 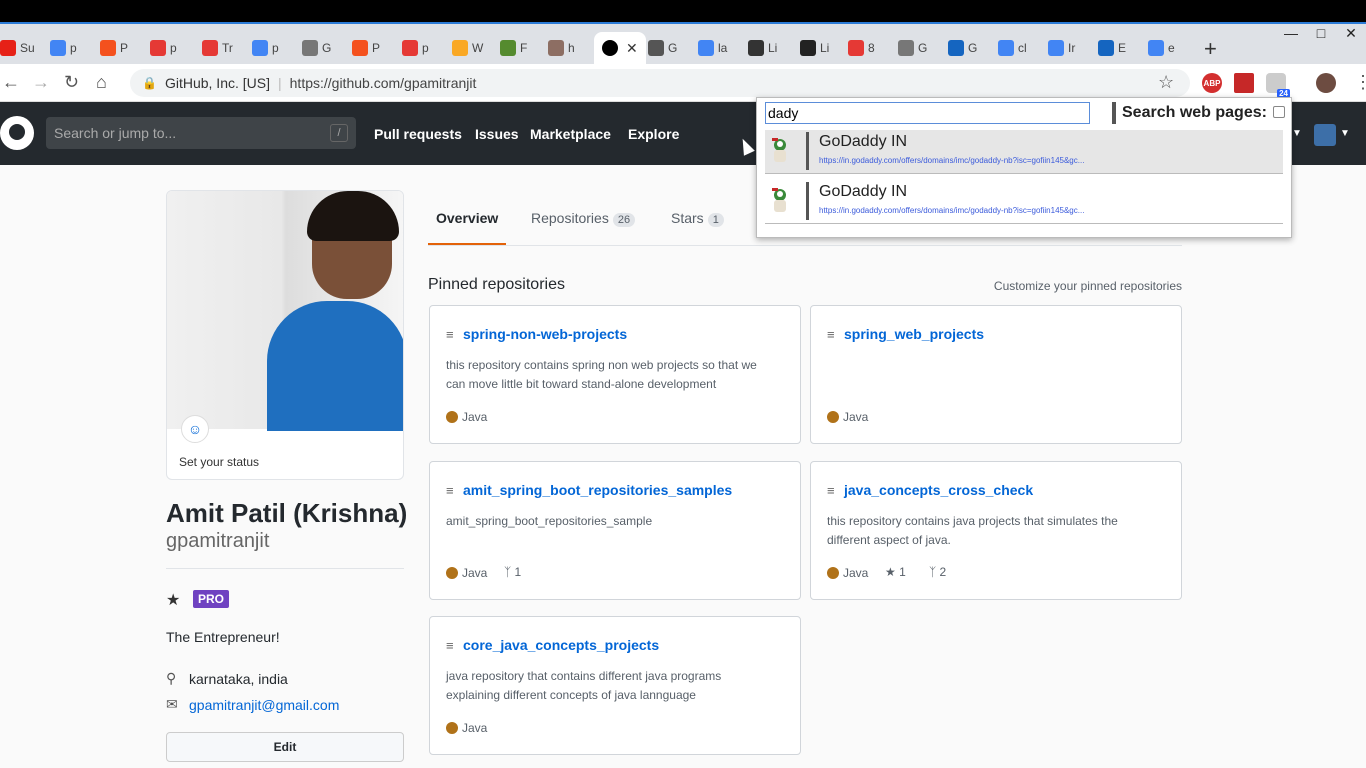 What do you see at coordinates (173, 48) in the screenshot?
I see `browser-tab-label: p` at bounding box center [173, 48].